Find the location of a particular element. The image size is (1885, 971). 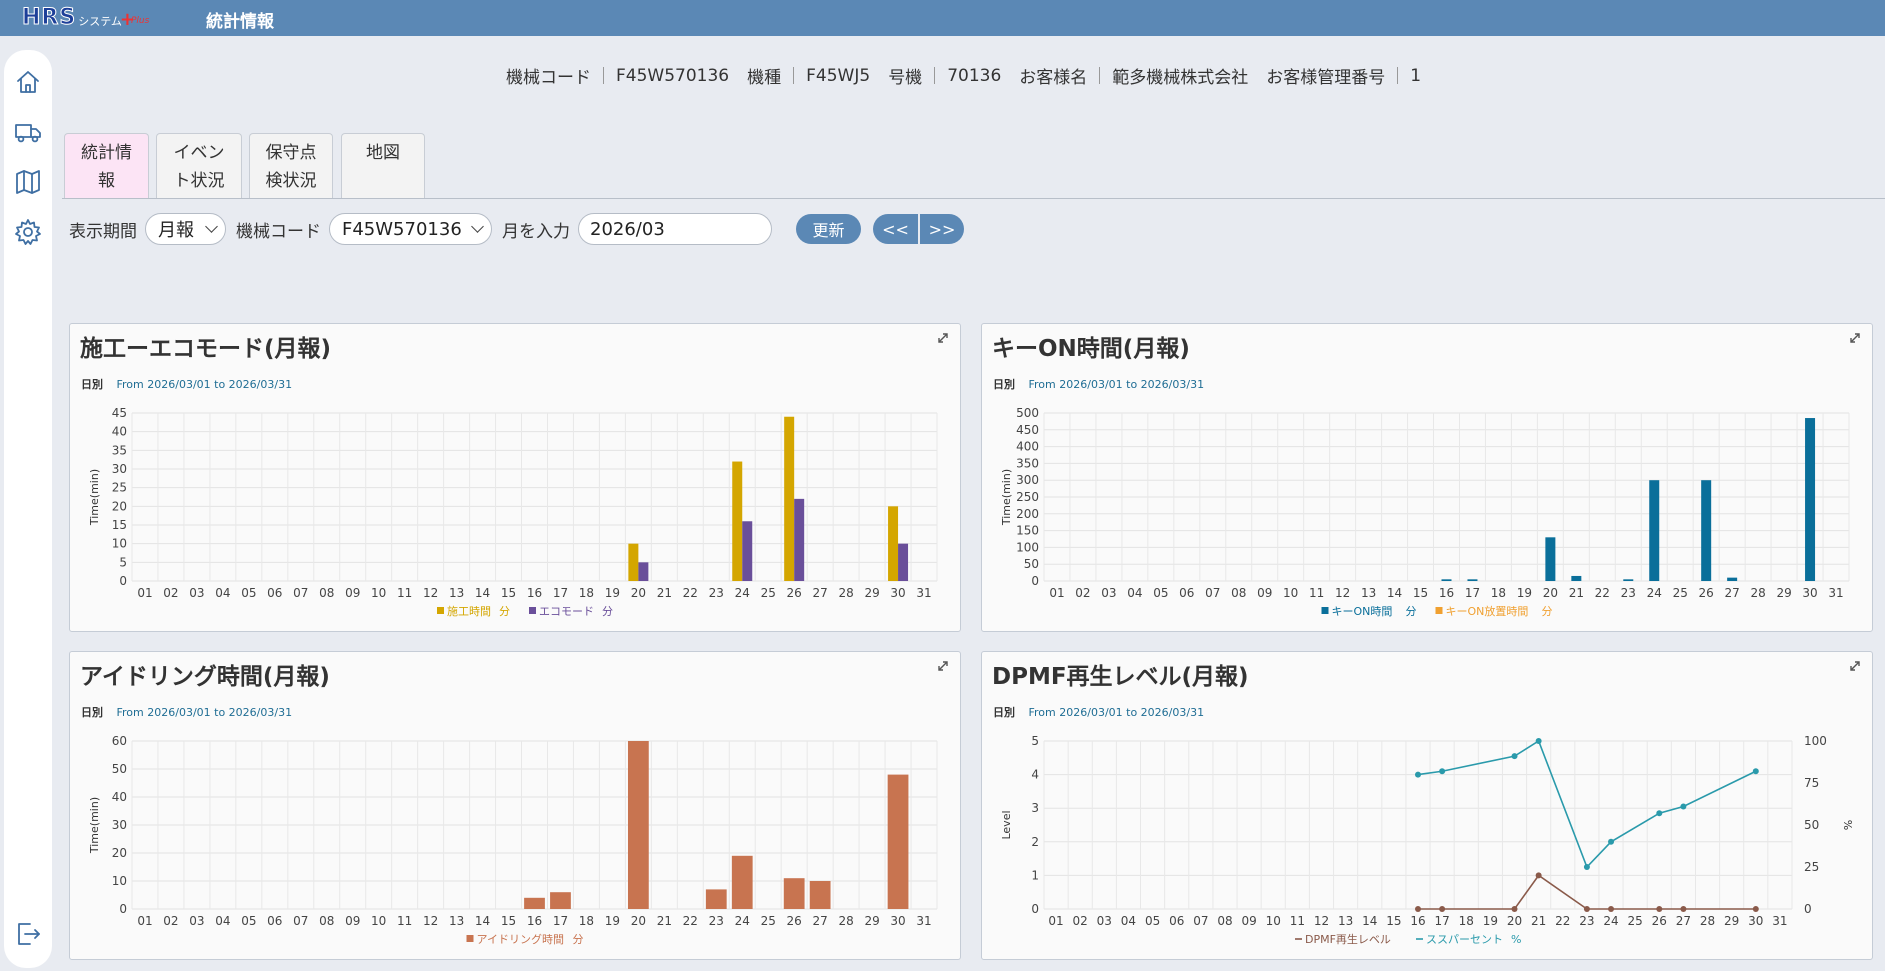

map-icon is located at coordinates (28, 182).